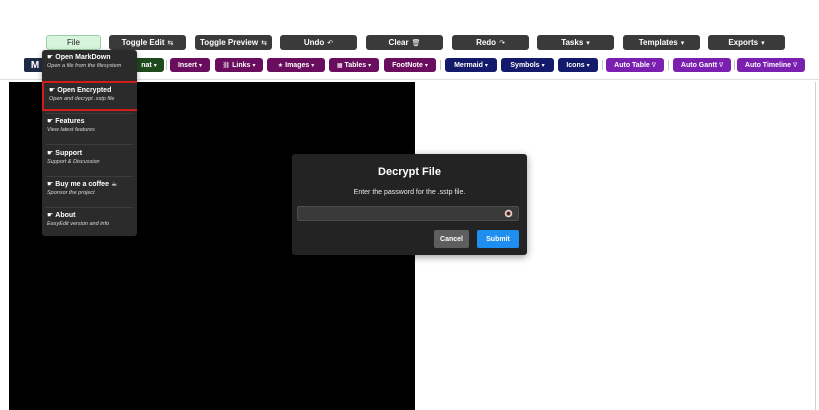 This screenshot has width=819, height=410. I want to click on exports-button: Exports ▾, so click(746, 42).